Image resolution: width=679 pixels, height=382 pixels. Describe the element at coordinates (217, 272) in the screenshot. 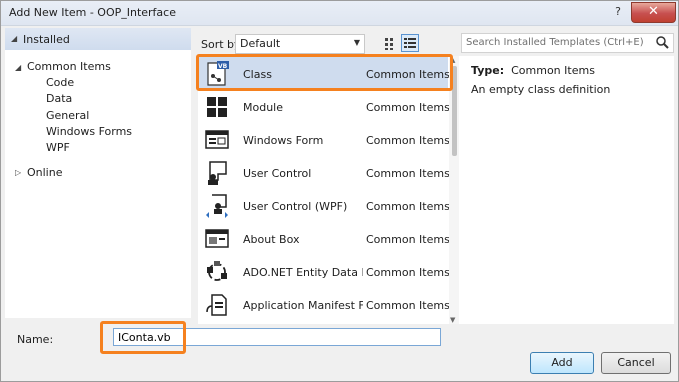

I see `entity-data-model-icon` at that location.